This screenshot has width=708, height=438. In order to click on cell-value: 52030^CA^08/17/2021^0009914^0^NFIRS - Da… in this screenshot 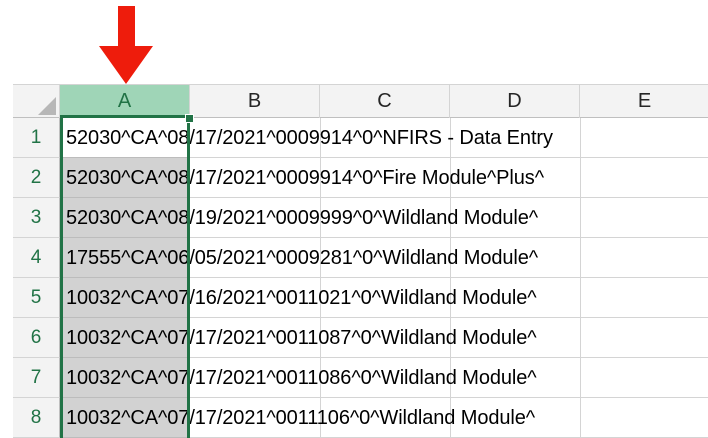, I will do `click(309, 138)`.